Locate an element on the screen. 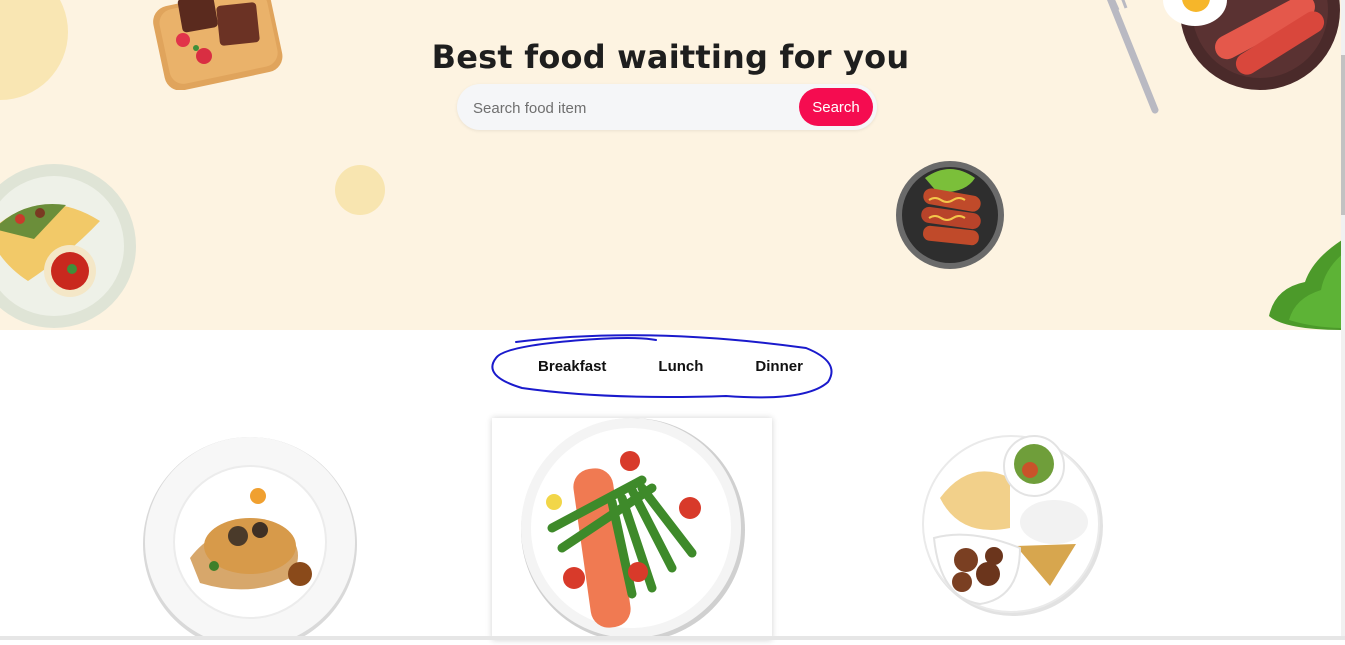 This screenshot has height=645, width=1345. salmon-asparagus-plate-icon is located at coordinates (633, 530).